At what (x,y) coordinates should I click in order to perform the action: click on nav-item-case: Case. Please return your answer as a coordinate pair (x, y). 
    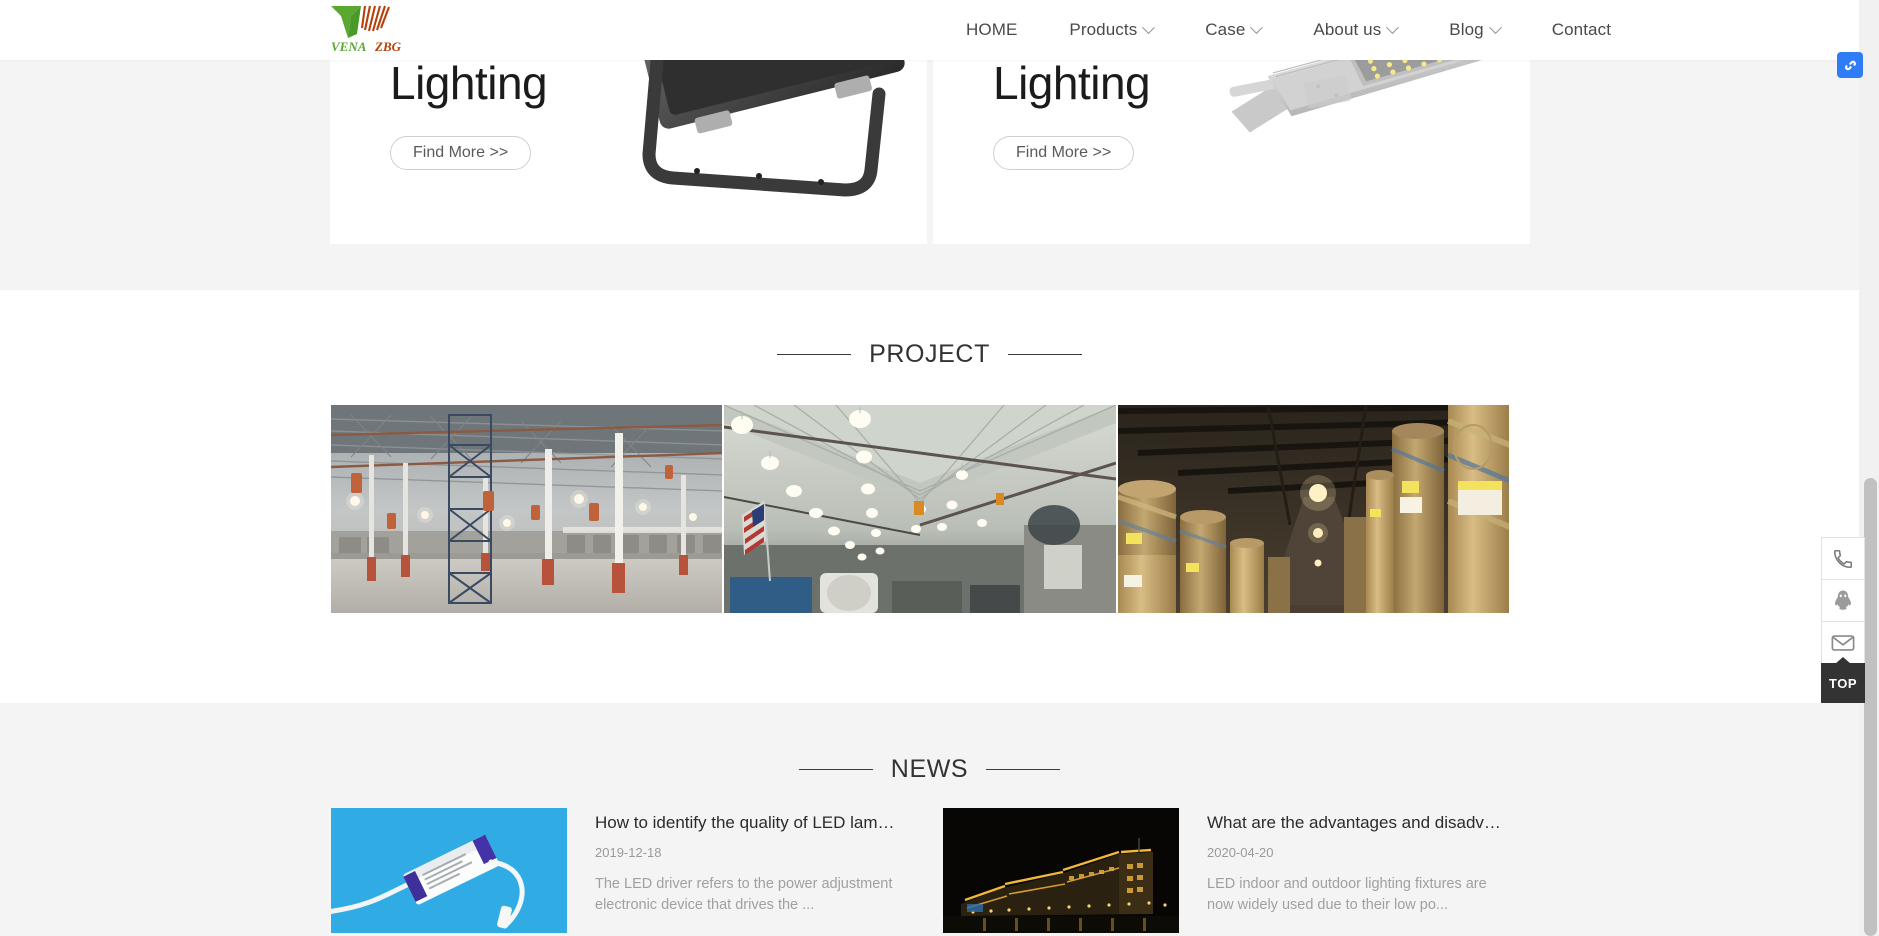
    Looking at the image, I should click on (1233, 30).